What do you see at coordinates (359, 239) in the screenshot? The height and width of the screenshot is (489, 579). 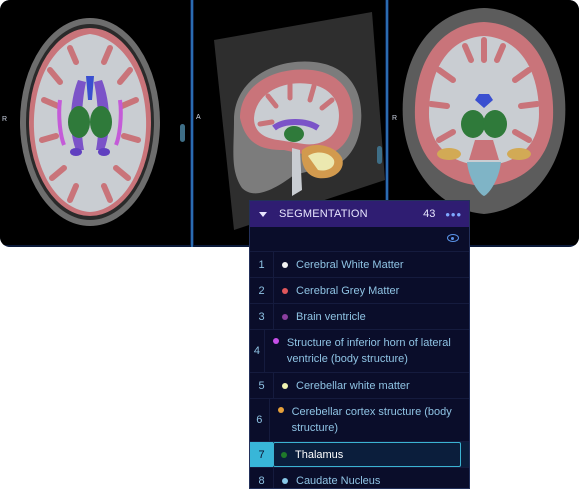 I see `visibility-bar` at bounding box center [359, 239].